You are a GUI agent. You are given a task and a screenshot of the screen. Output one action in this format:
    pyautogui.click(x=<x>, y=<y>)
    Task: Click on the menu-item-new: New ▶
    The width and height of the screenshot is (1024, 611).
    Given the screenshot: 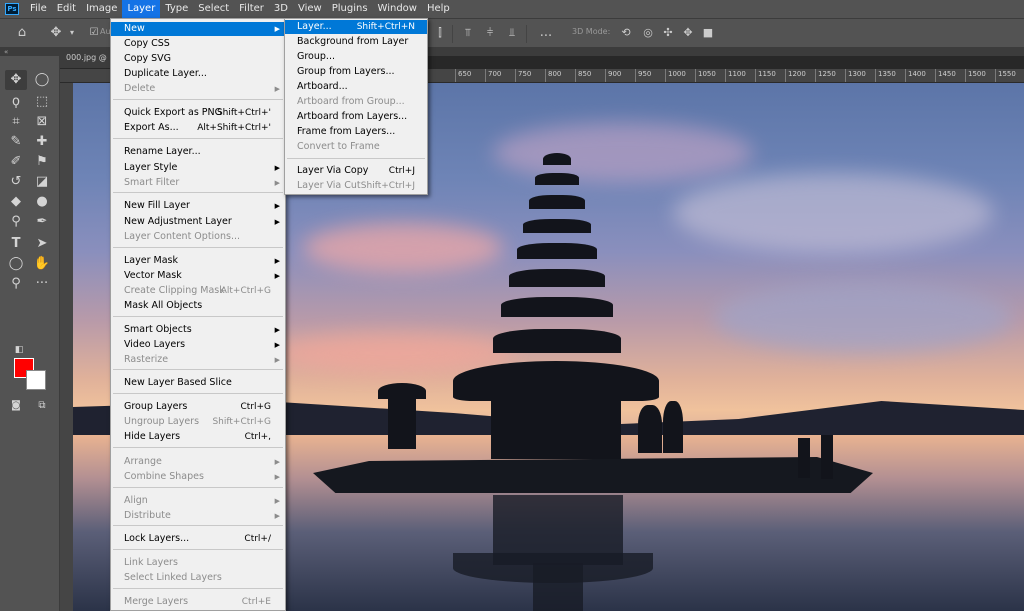 What is the action you would take?
    pyautogui.click(x=198, y=29)
    